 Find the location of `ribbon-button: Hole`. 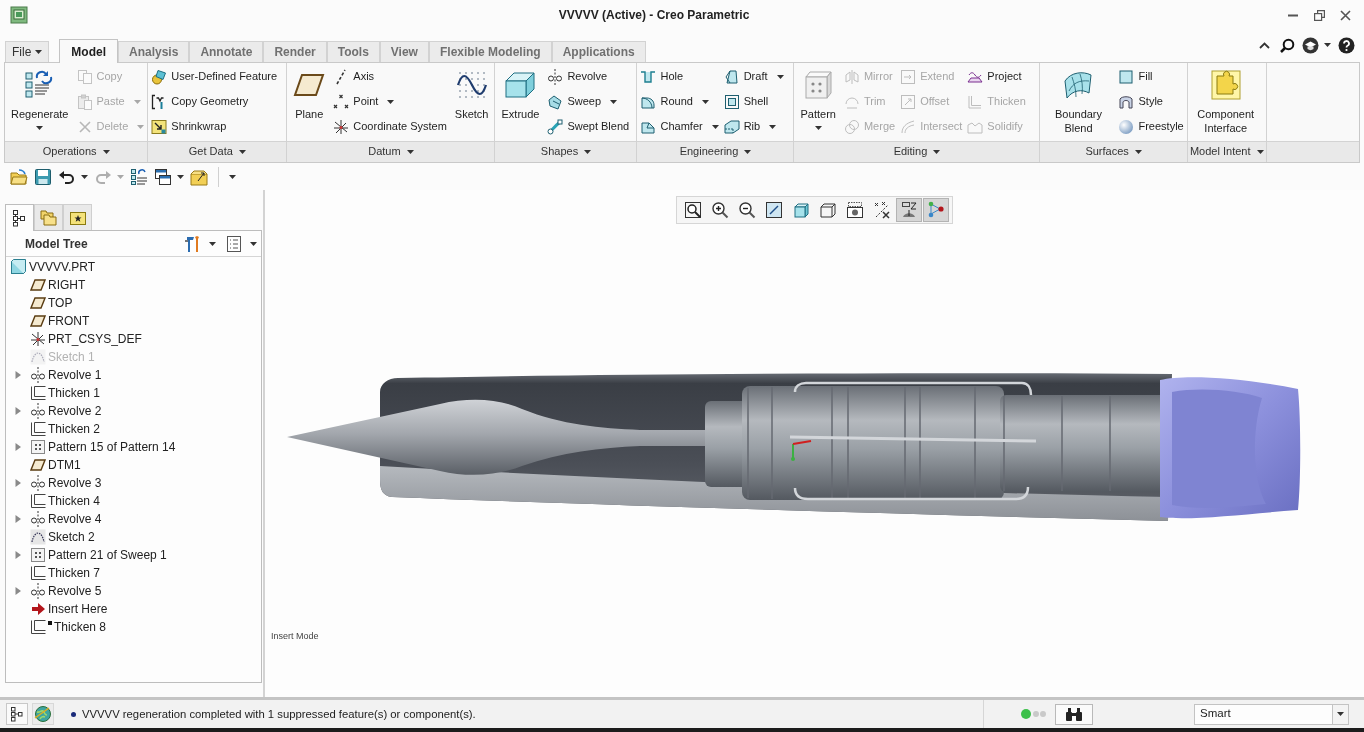

ribbon-button: Hole is located at coordinates (679, 76).